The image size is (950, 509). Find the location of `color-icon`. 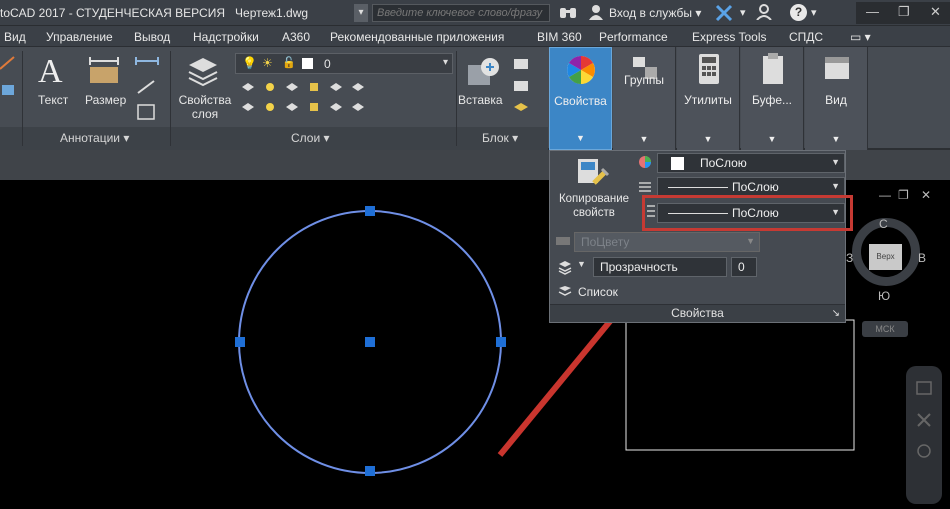

color-icon is located at coordinates (645, 164).